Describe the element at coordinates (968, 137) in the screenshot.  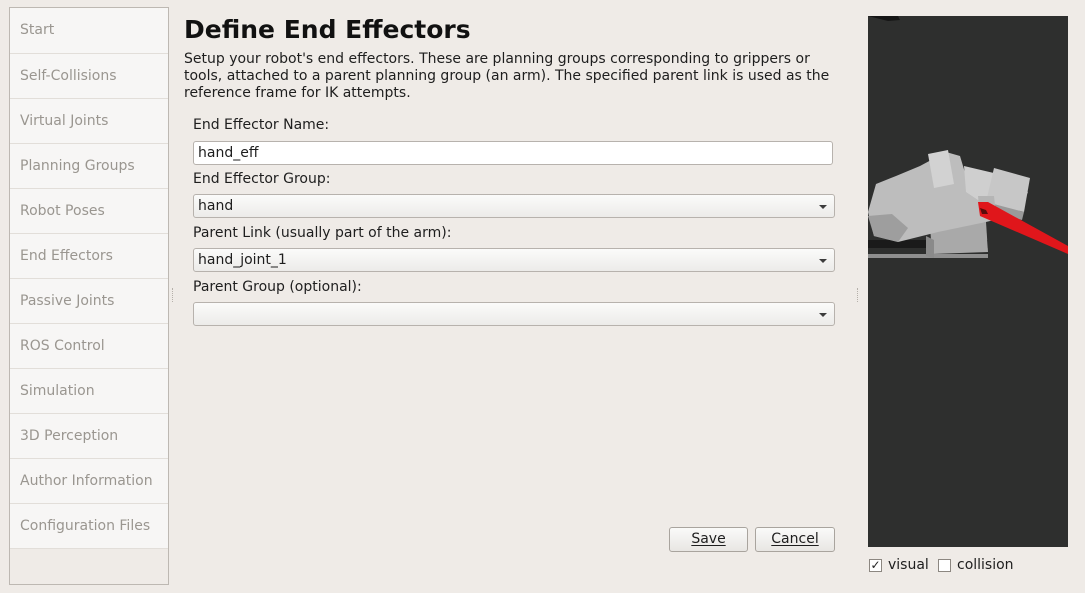
I see `robot-model-render` at that location.